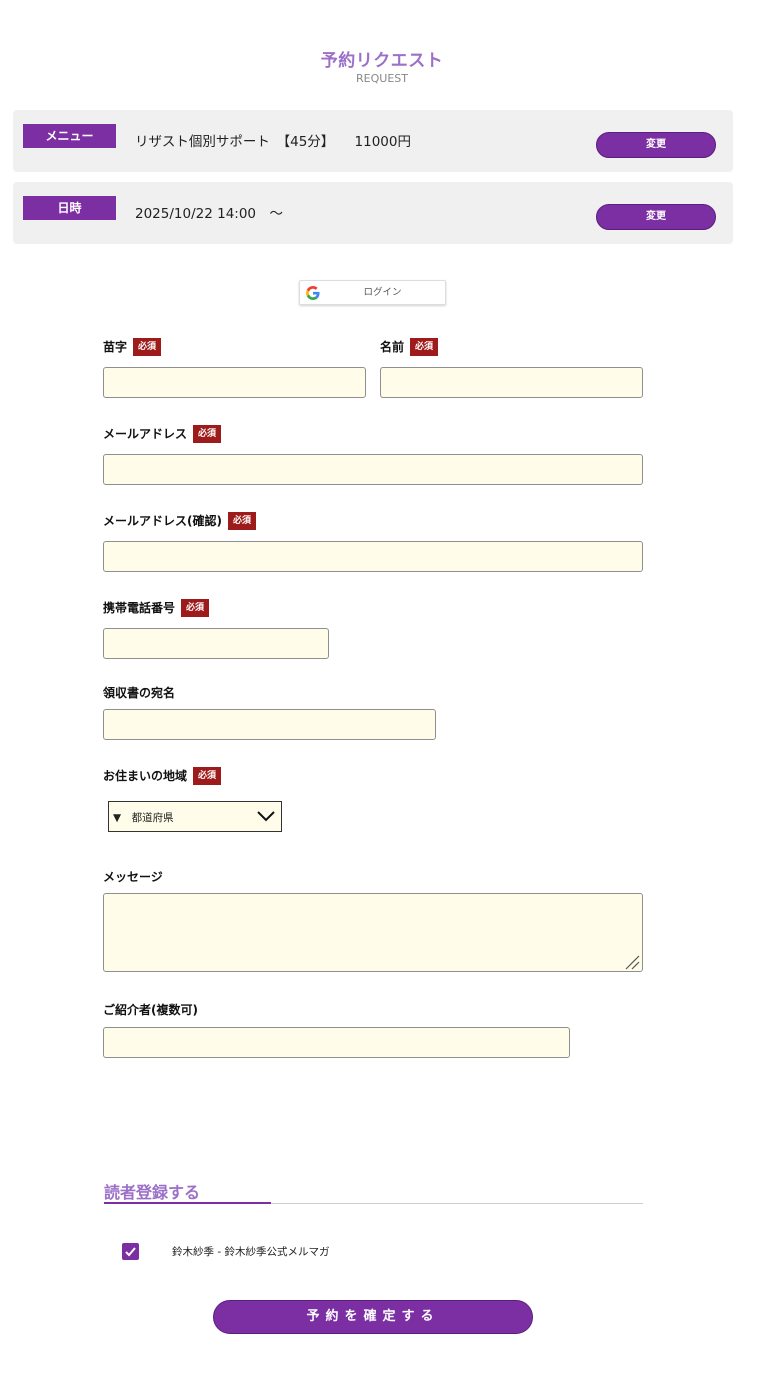 The image size is (764, 1392). I want to click on menu-tag: メニュー, so click(69, 136).